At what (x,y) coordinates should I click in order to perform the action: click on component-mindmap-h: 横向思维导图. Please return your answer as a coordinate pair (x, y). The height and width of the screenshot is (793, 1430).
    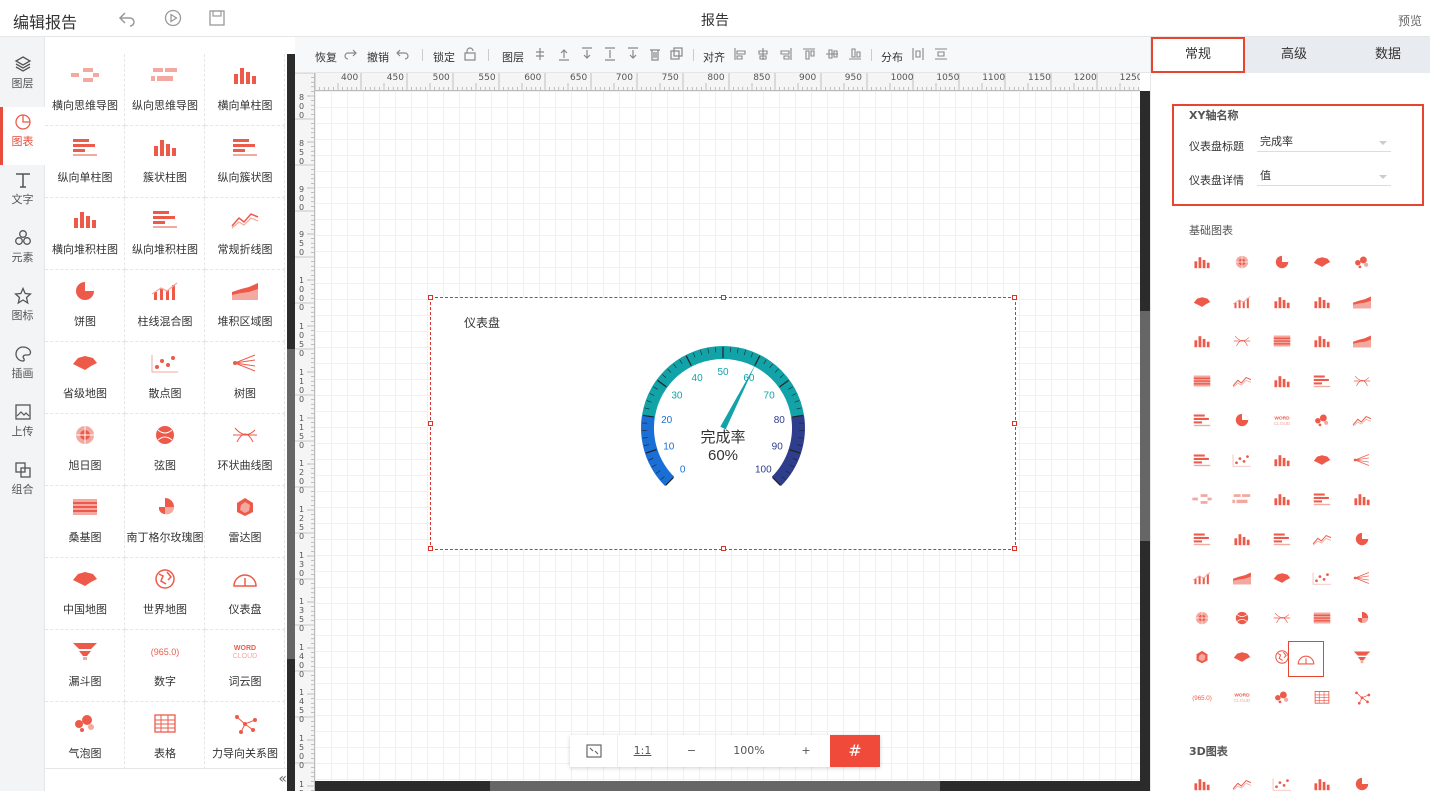
    Looking at the image, I should click on (85, 90).